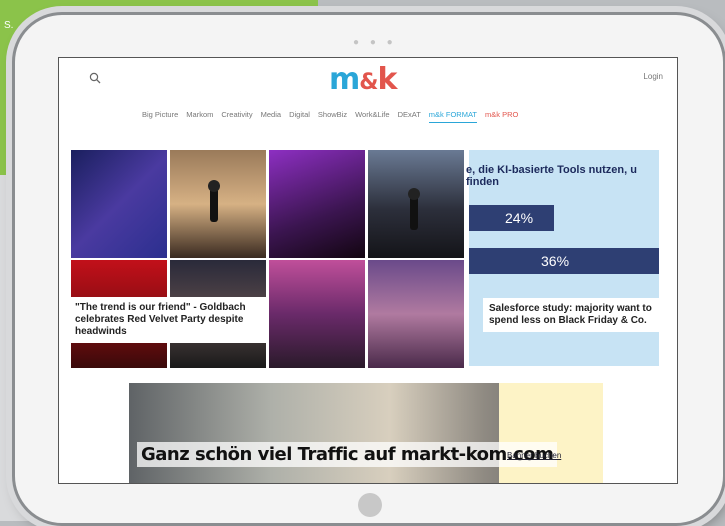  I want to click on chart-bar-36: 36%, so click(564, 261).